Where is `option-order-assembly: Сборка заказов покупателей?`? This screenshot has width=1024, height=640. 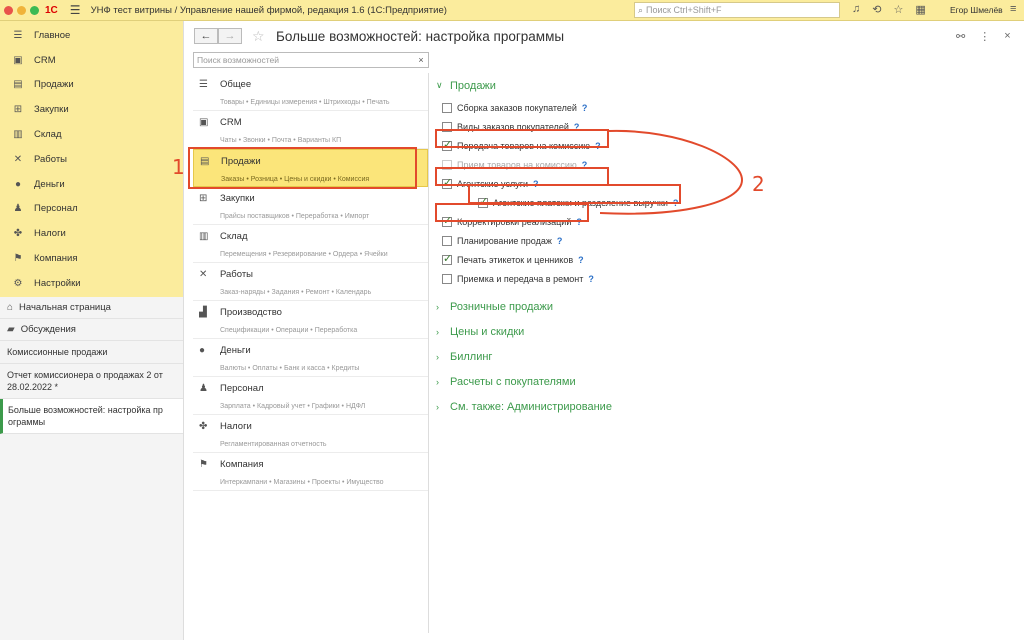
option-order-assembly: Сборка заказов покупателей? is located at coordinates (726, 107).